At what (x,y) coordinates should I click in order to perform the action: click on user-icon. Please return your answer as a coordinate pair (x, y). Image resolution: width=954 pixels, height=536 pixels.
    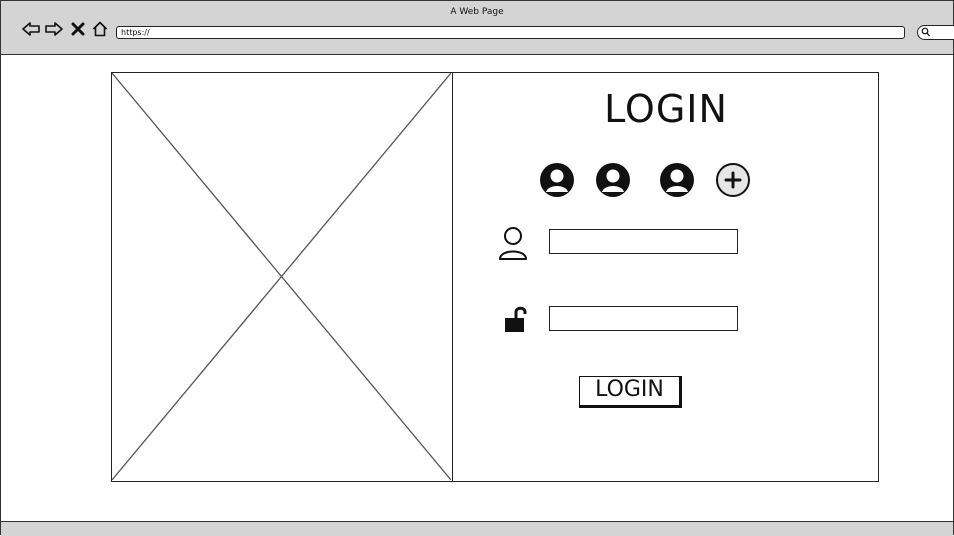
    Looking at the image, I should click on (513, 243).